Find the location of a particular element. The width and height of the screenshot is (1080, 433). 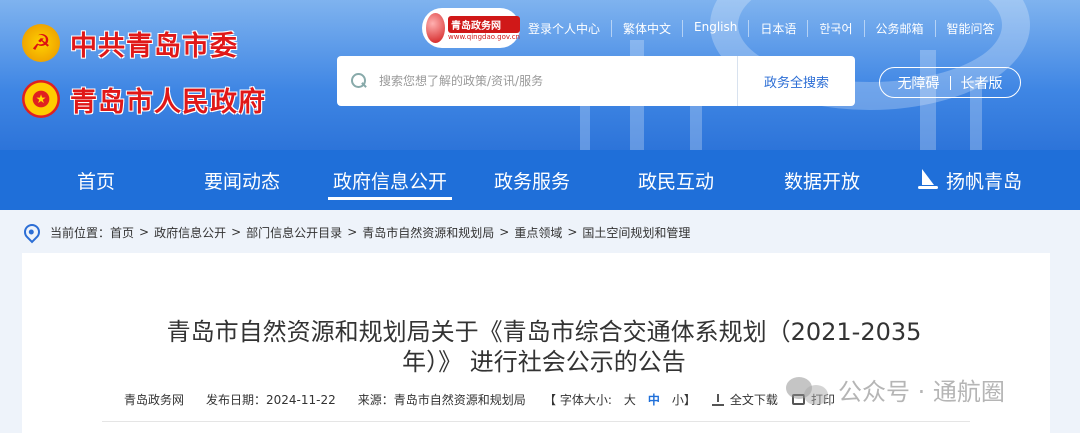

link-korean: 한국어 is located at coordinates (835, 28).